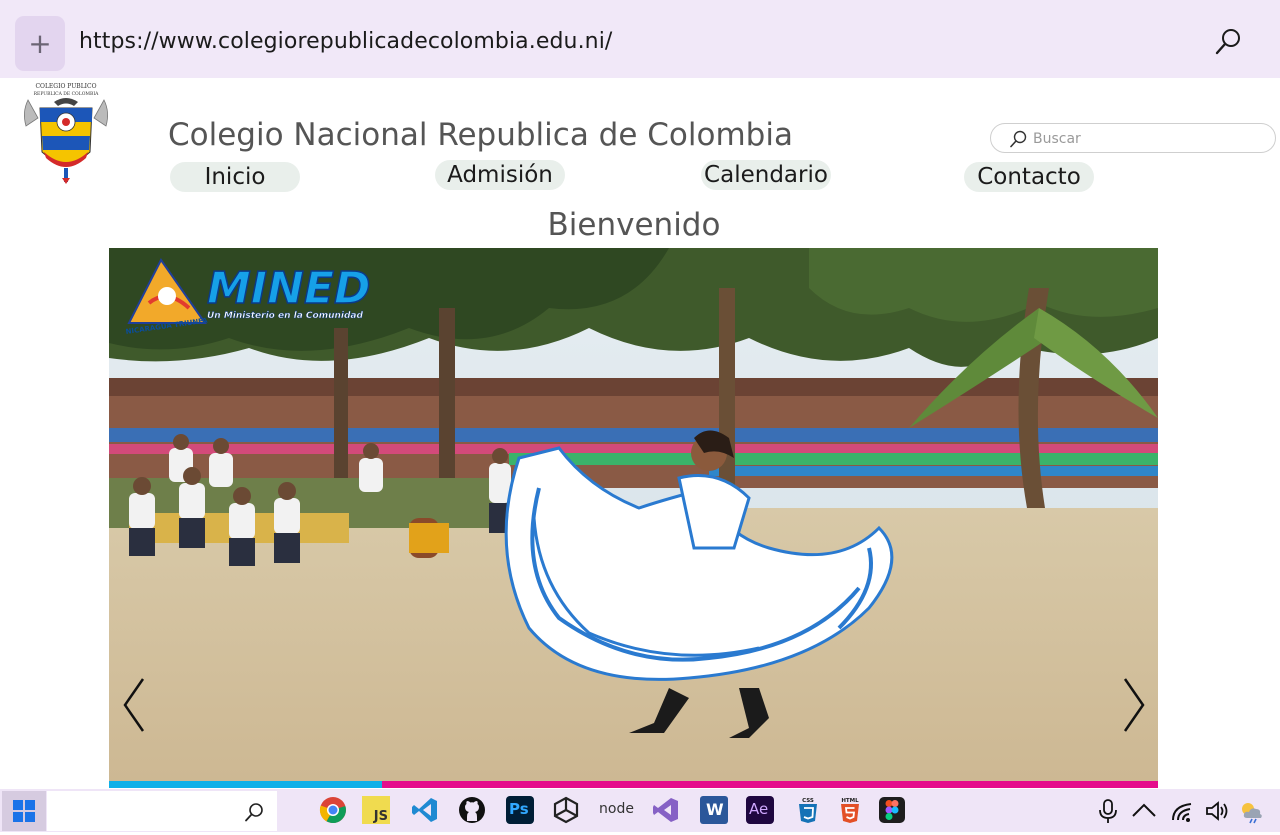 This screenshot has height=835, width=1280. What do you see at coordinates (640, 810) in the screenshot?
I see `taskbar: JS Ps node W Ae CSS HTML` at bounding box center [640, 810].